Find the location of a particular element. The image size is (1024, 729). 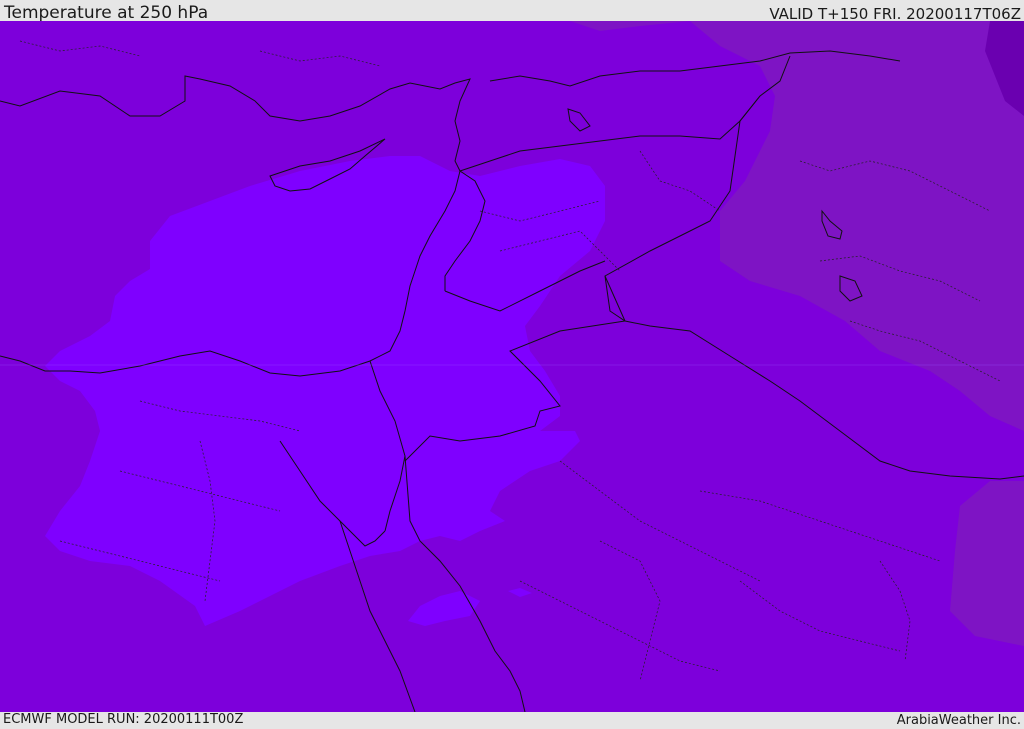

model-run-label: ECMWF MODEL RUN: 20200111T00Z is located at coordinates (123, 719).